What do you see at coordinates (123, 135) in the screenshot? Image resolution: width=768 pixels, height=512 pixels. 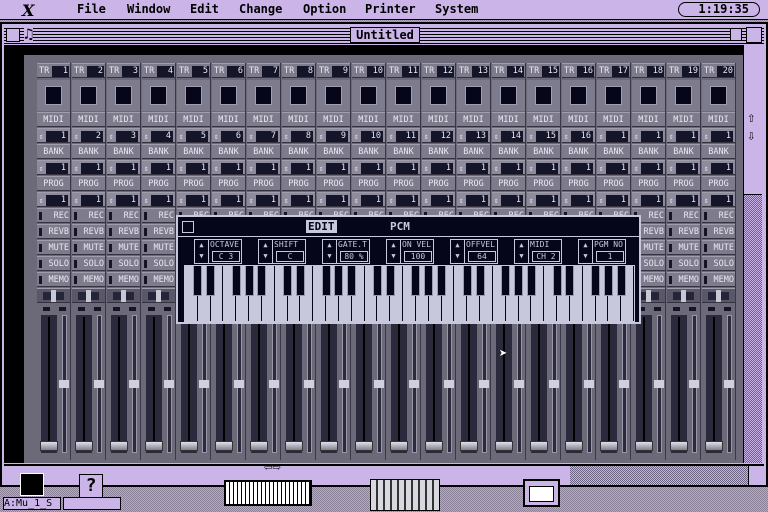 I see `track-midi-stepper: ⇕ 3` at bounding box center [123, 135].